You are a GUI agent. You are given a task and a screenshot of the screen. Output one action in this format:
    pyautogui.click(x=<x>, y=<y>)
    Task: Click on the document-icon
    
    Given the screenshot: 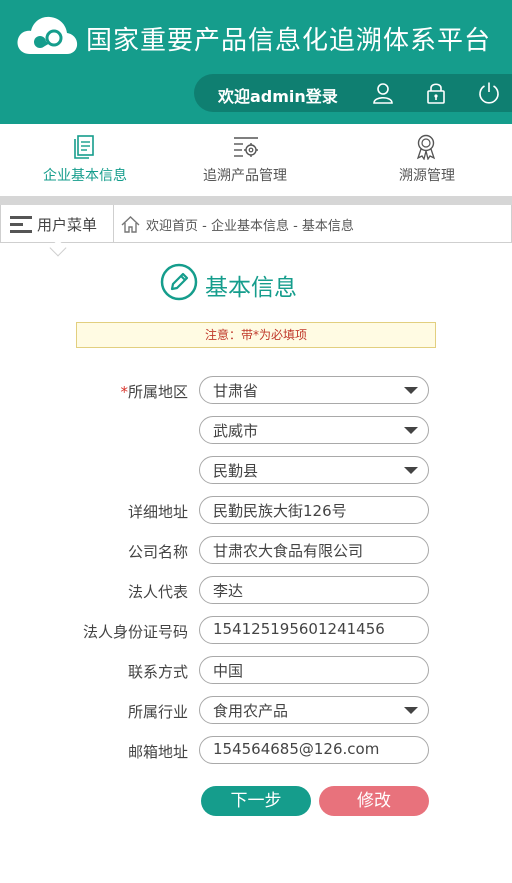 What is the action you would take?
    pyautogui.click(x=84, y=147)
    